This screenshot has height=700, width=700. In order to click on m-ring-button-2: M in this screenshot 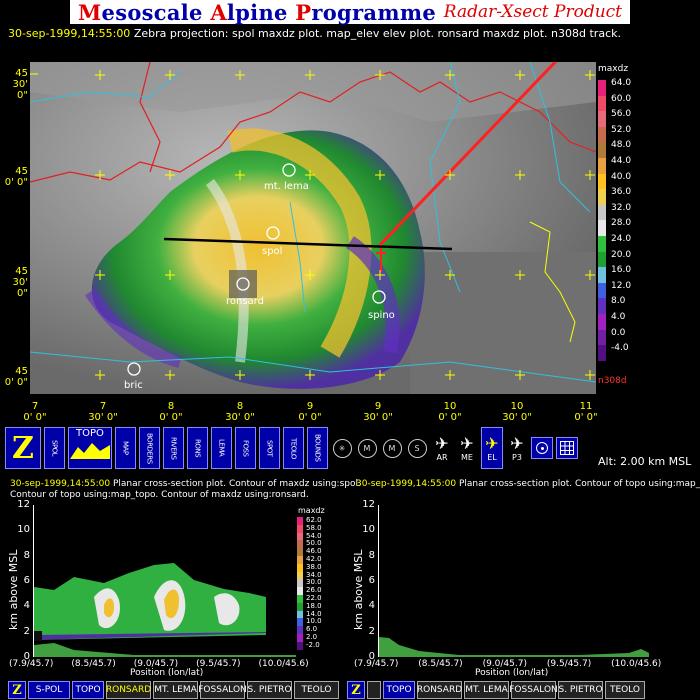, I will do `click(392, 448)`.